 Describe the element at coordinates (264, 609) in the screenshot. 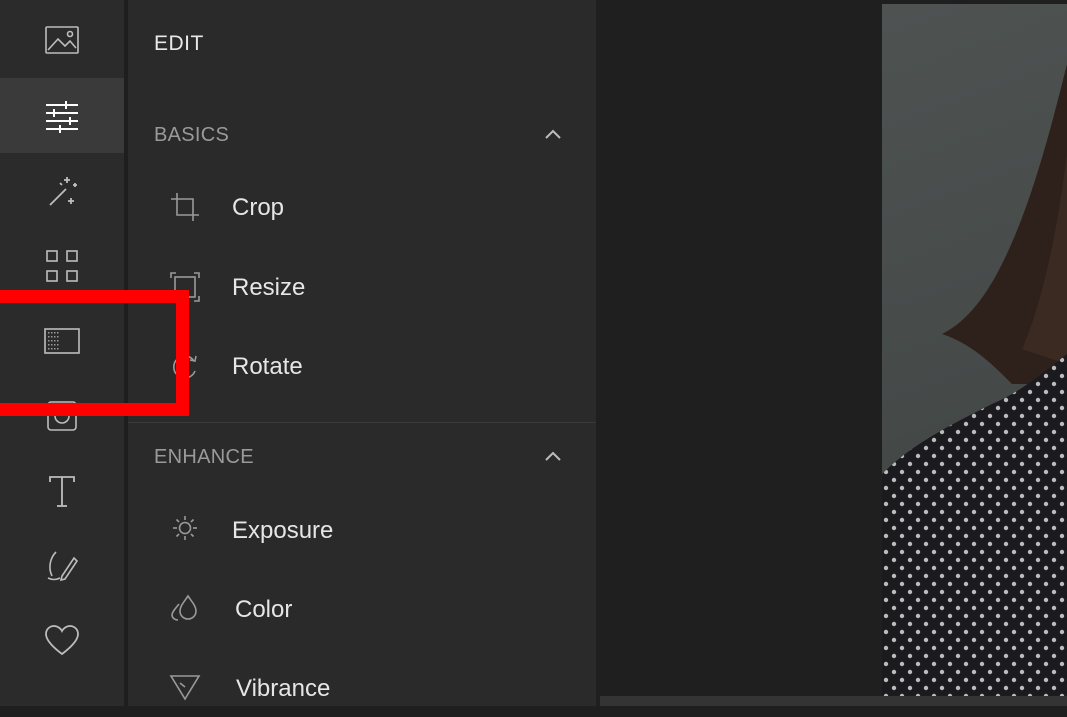

I see `menu-item-label: Color` at that location.